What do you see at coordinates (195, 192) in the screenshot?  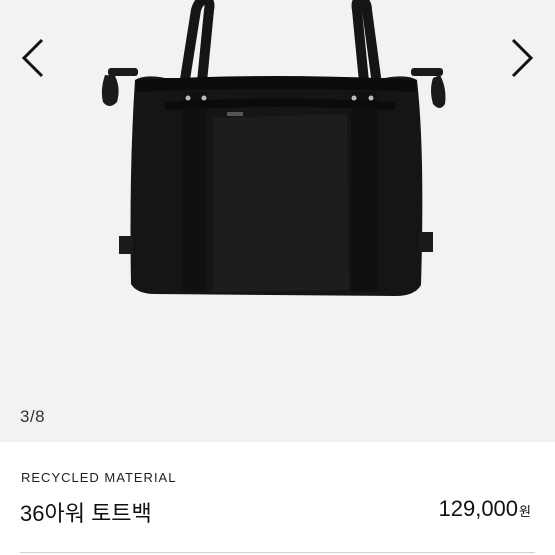 I see `bag-strap-left` at bounding box center [195, 192].